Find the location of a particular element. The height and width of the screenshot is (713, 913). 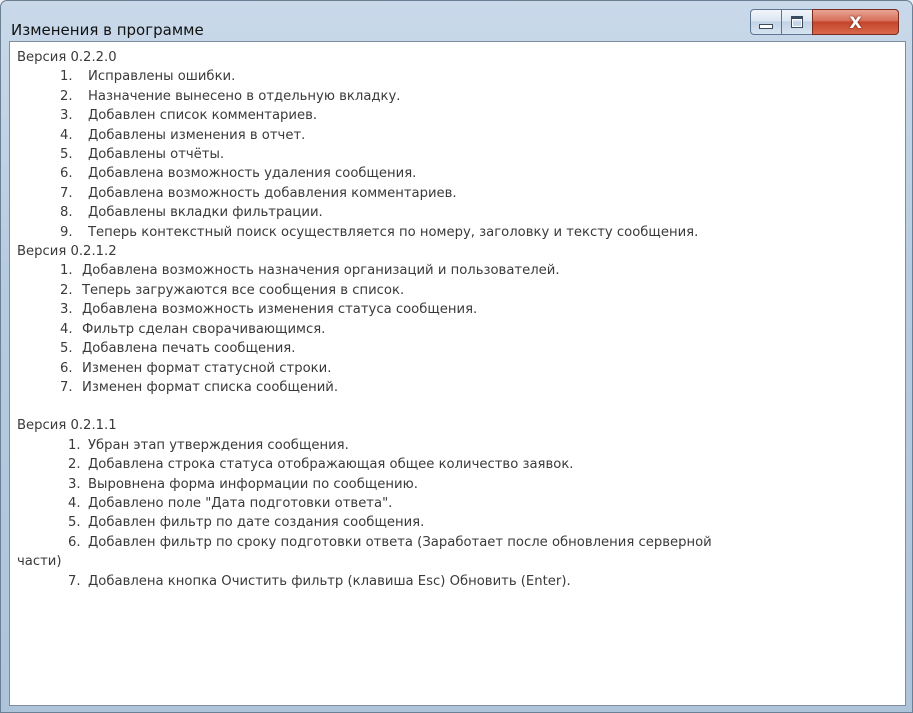

item-text: Изменен формат статусной строки. is located at coordinates (207, 368).